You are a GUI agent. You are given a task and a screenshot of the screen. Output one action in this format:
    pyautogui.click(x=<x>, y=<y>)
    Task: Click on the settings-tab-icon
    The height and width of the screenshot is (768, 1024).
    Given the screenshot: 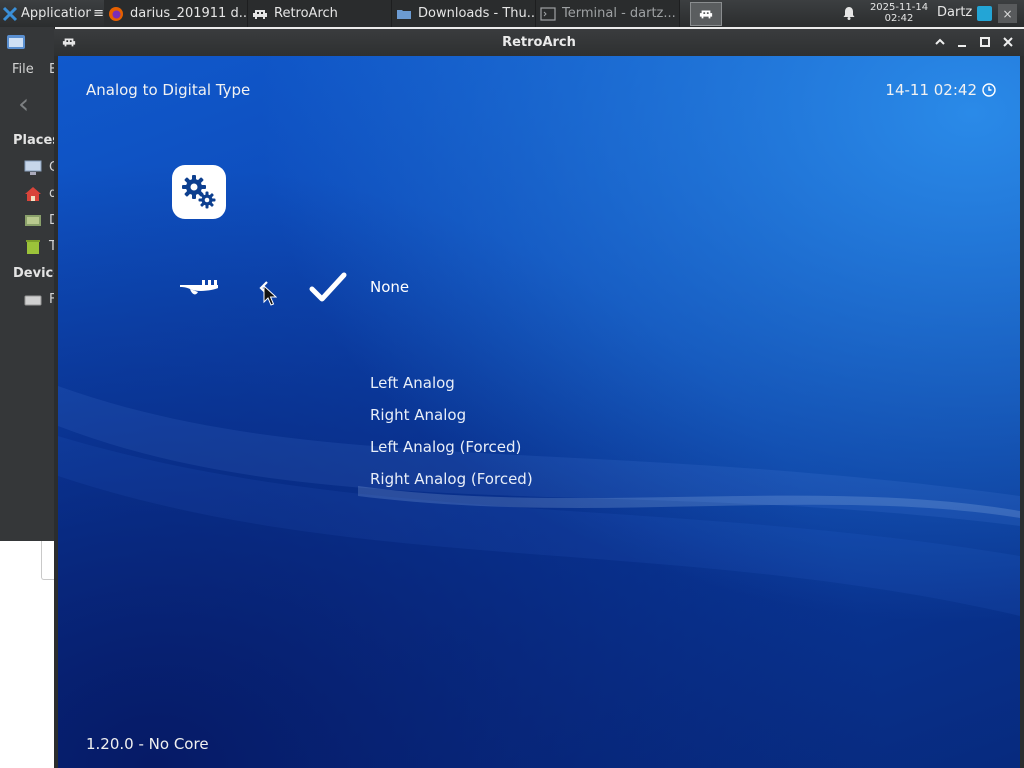 What is the action you would take?
    pyautogui.click(x=199, y=192)
    